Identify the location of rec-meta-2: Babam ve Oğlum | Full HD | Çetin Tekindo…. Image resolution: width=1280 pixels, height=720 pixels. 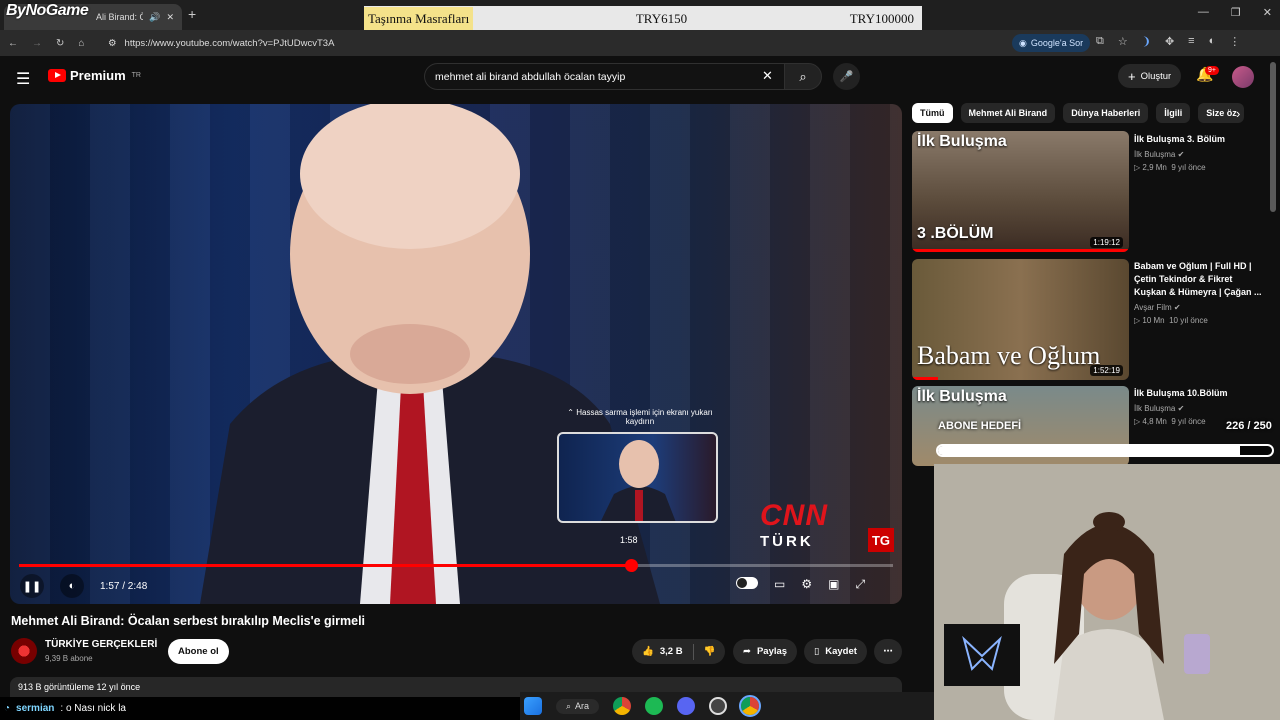
(1200, 292).